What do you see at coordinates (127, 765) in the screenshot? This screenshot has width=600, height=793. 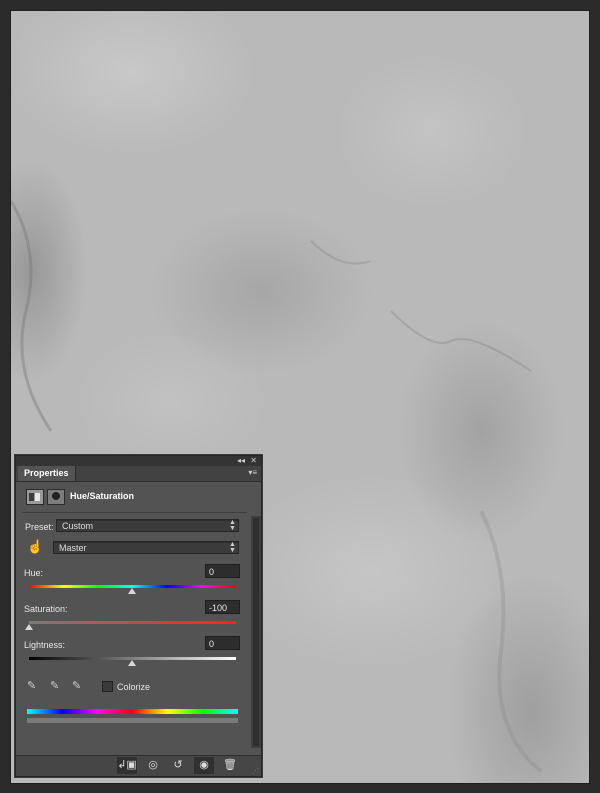 I see `clip-to-layer-icon: ↲▣` at bounding box center [127, 765].